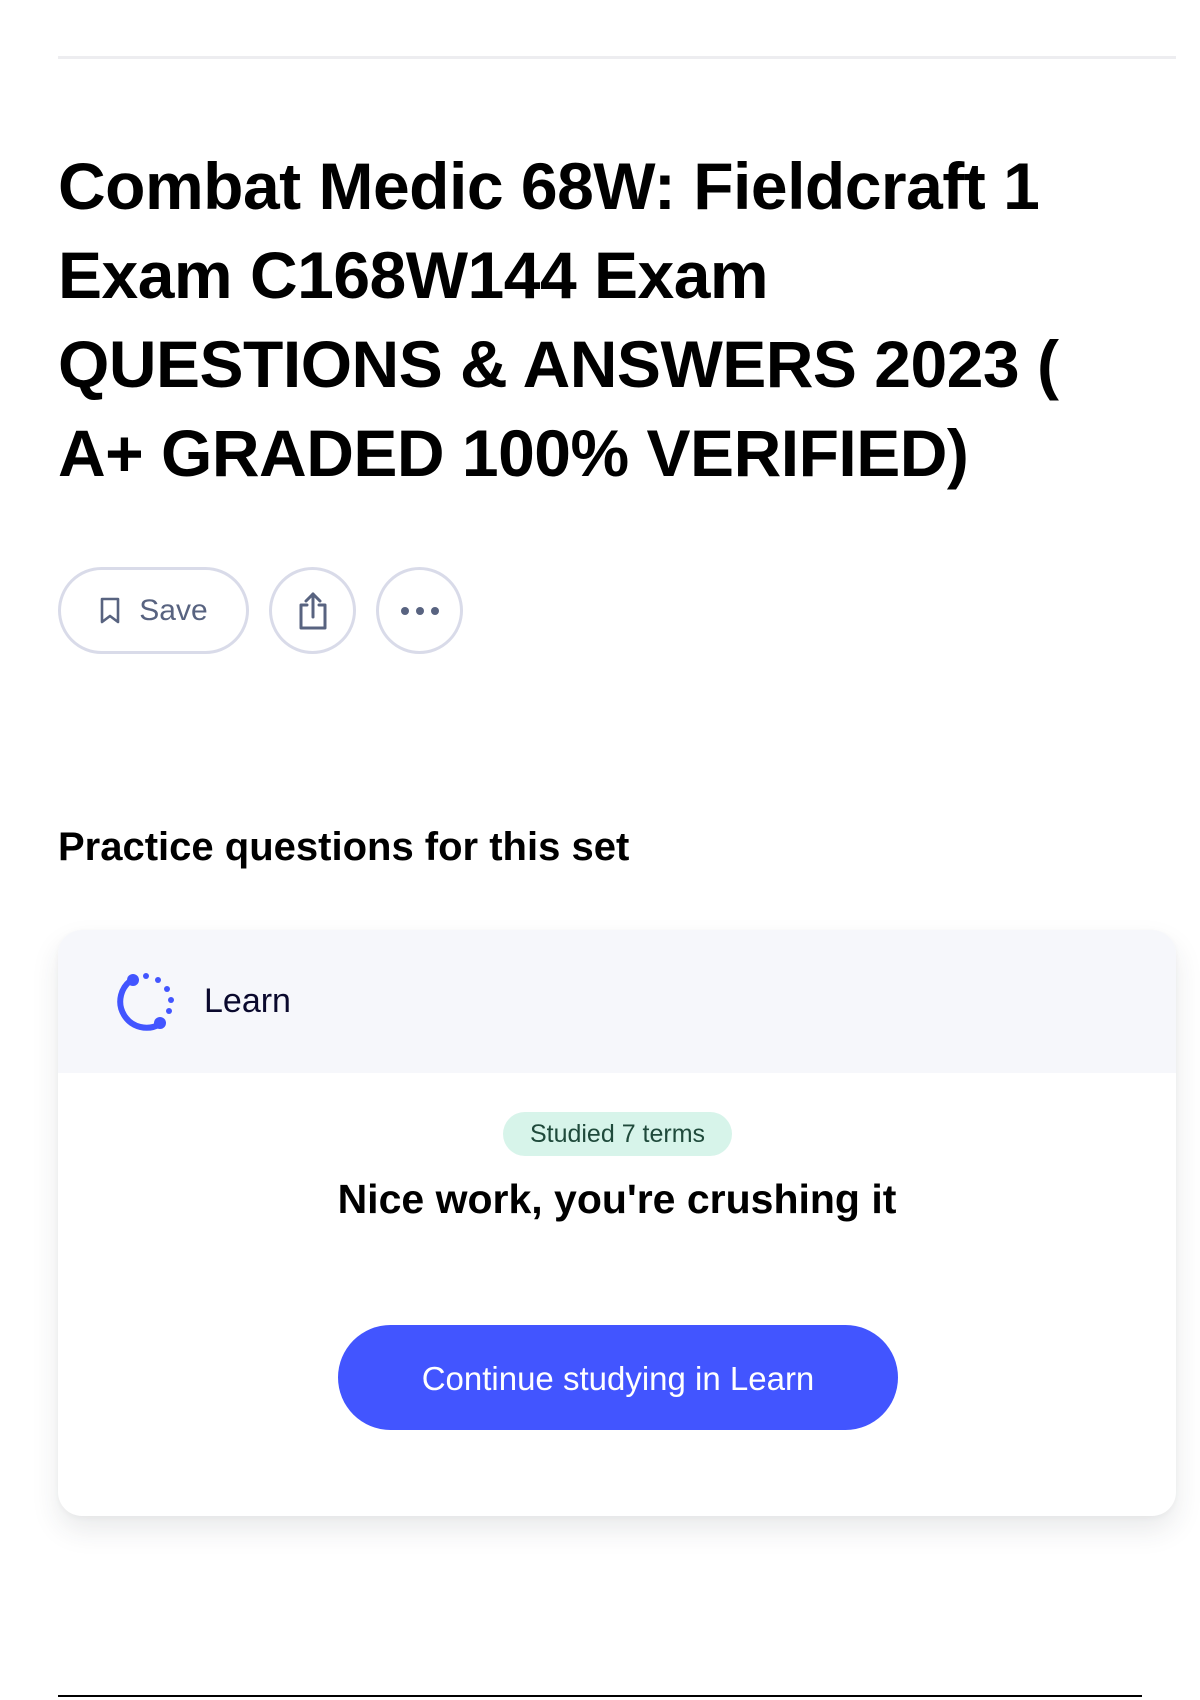  I want to click on learn-card-header: Learn, so click(617, 1001).